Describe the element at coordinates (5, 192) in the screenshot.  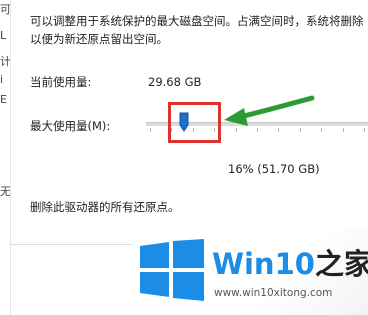
I see `clipped-text: 无` at that location.